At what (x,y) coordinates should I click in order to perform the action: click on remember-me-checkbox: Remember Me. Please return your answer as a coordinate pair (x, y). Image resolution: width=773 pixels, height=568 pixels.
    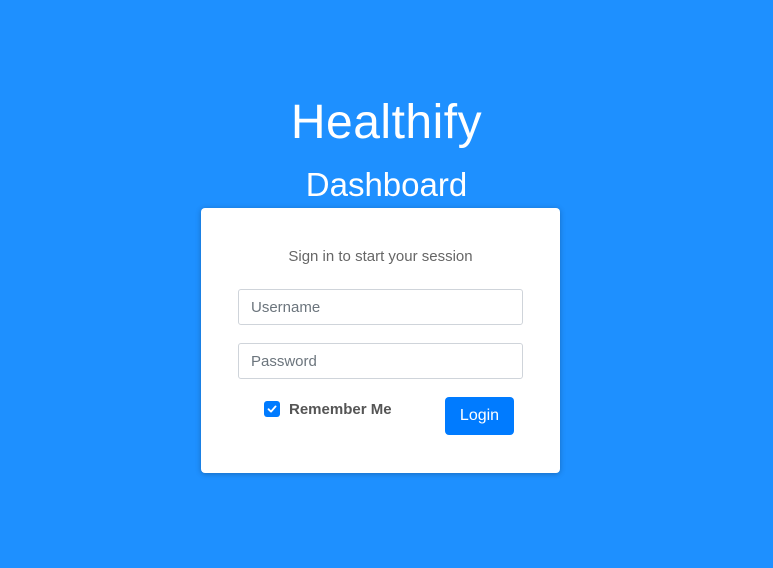
    Looking at the image, I should click on (328, 409).